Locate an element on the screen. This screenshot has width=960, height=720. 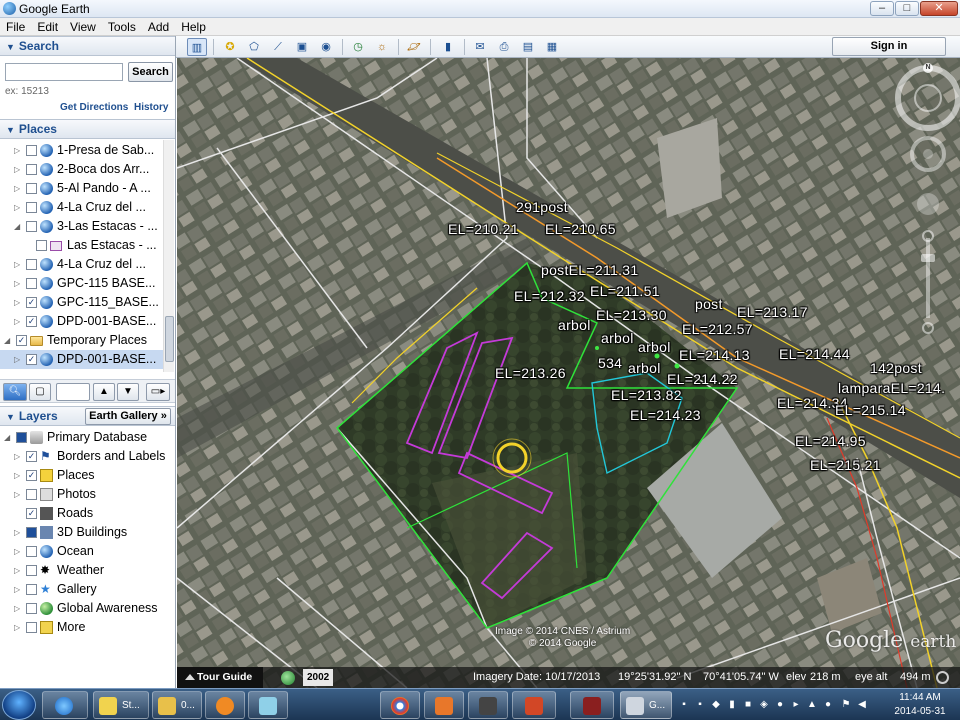
close-button: ✕ is located at coordinates (939, 8).